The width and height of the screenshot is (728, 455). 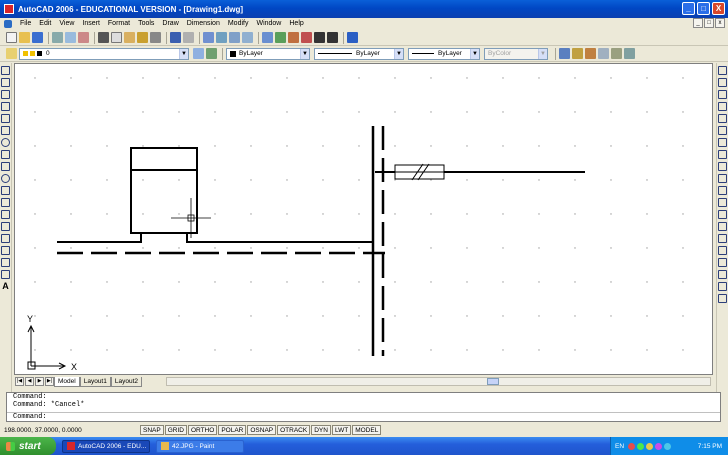 I want to click on layer-dropdown: 0 ▼, so click(x=104, y=53).